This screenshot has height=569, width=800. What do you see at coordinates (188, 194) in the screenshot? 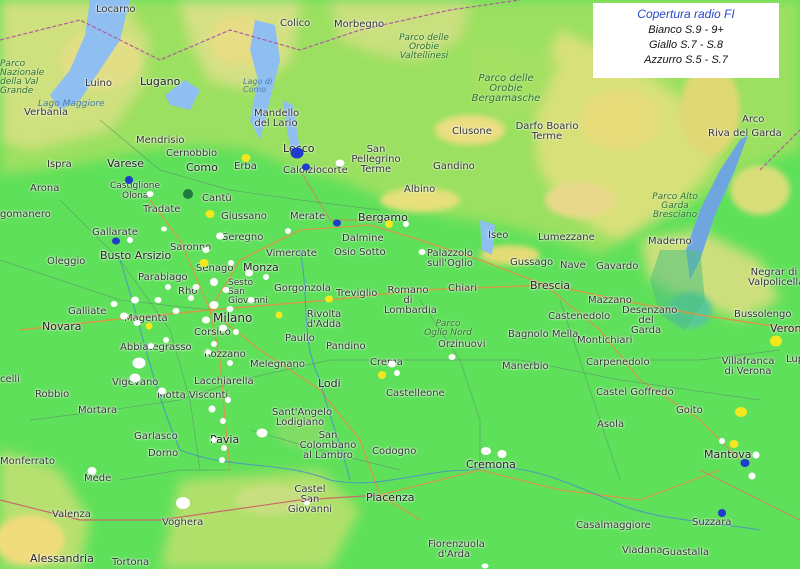
I see `report-darkgreen` at bounding box center [188, 194].